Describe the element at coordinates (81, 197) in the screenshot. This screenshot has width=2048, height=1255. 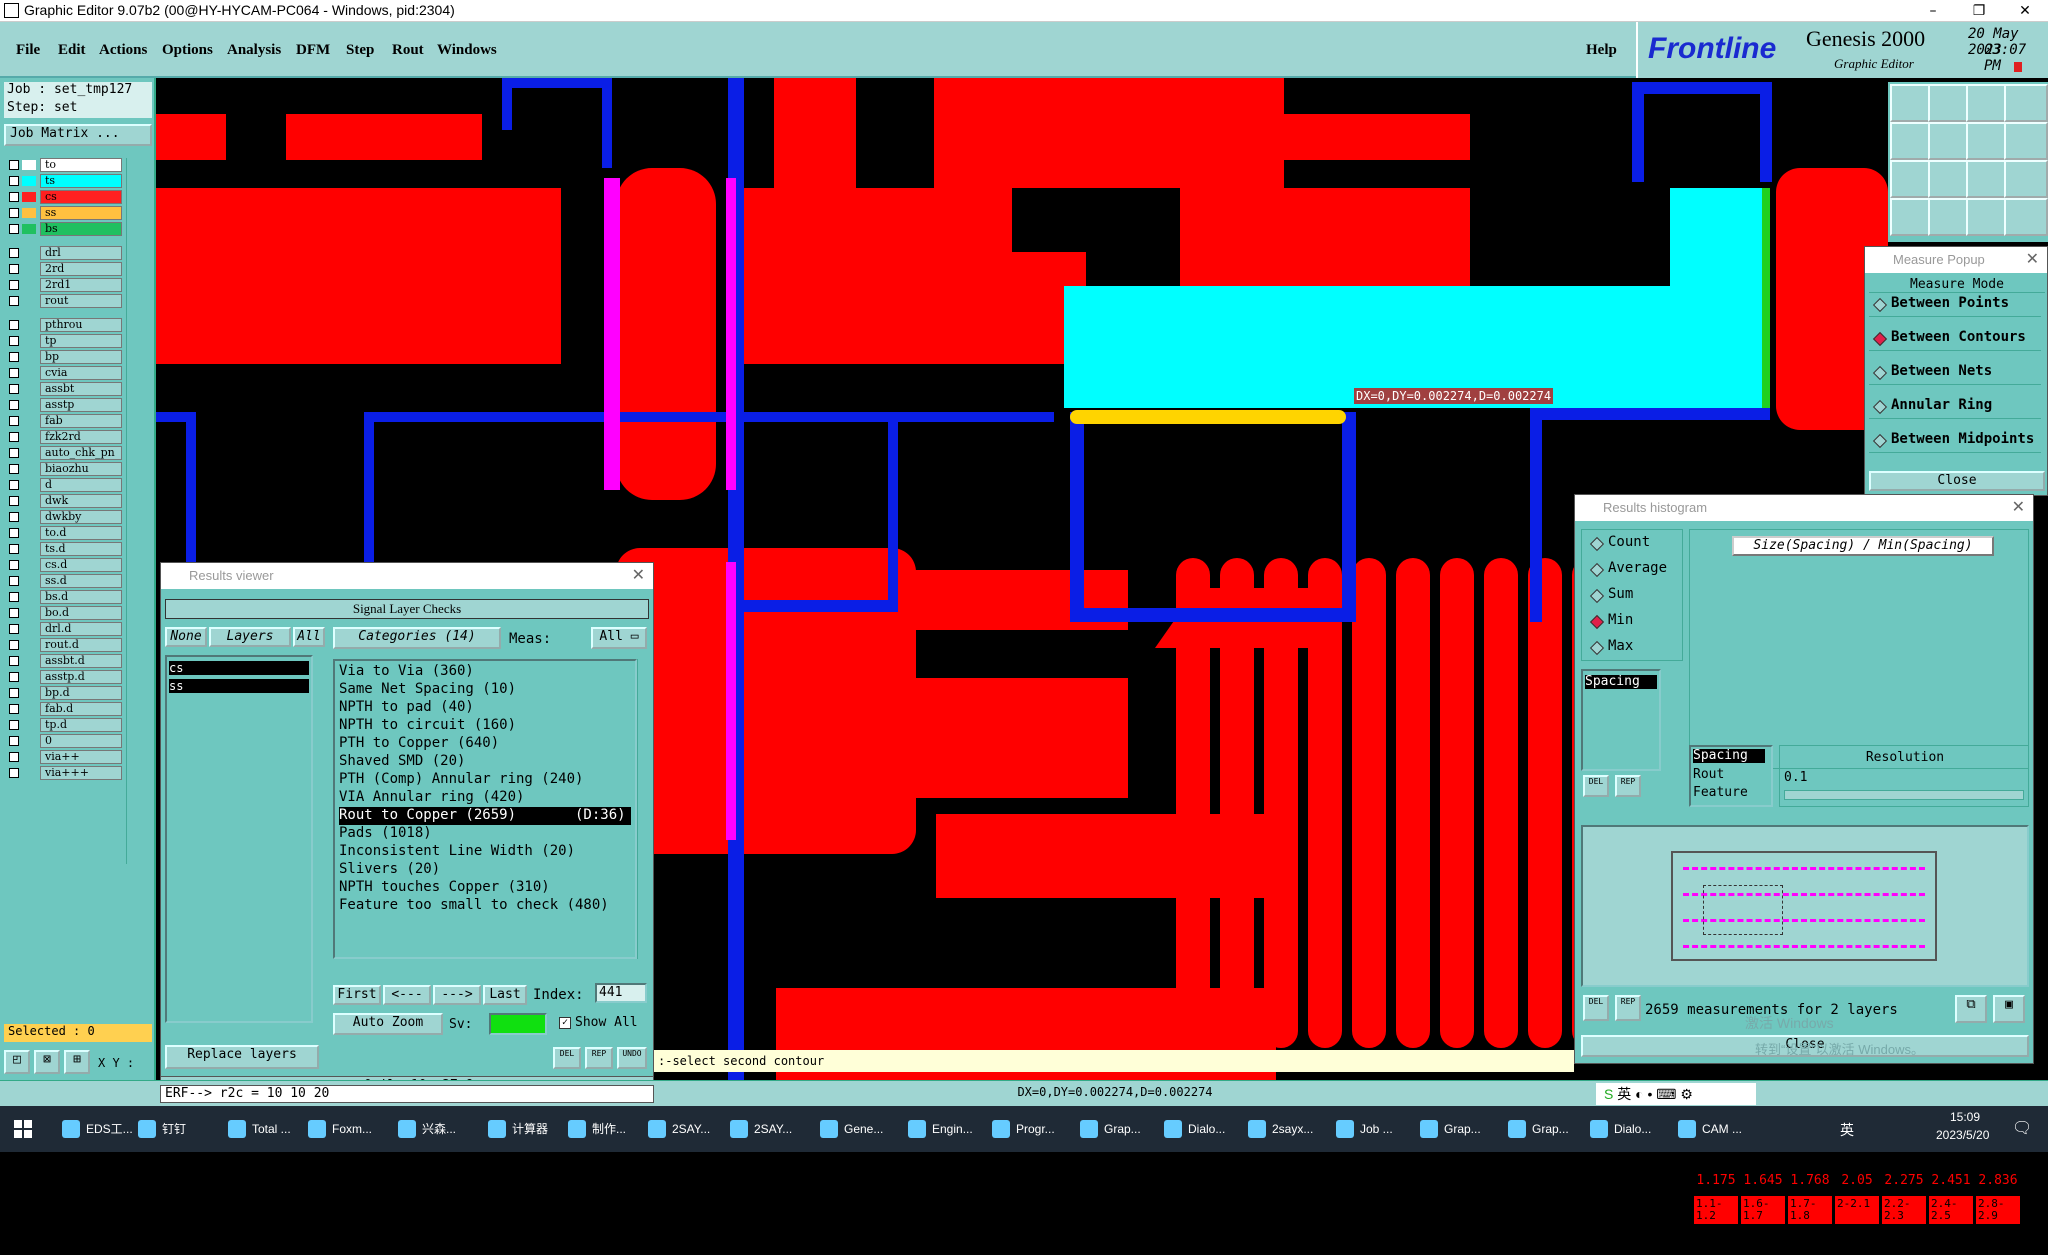
I see `layer-name: cs` at that location.